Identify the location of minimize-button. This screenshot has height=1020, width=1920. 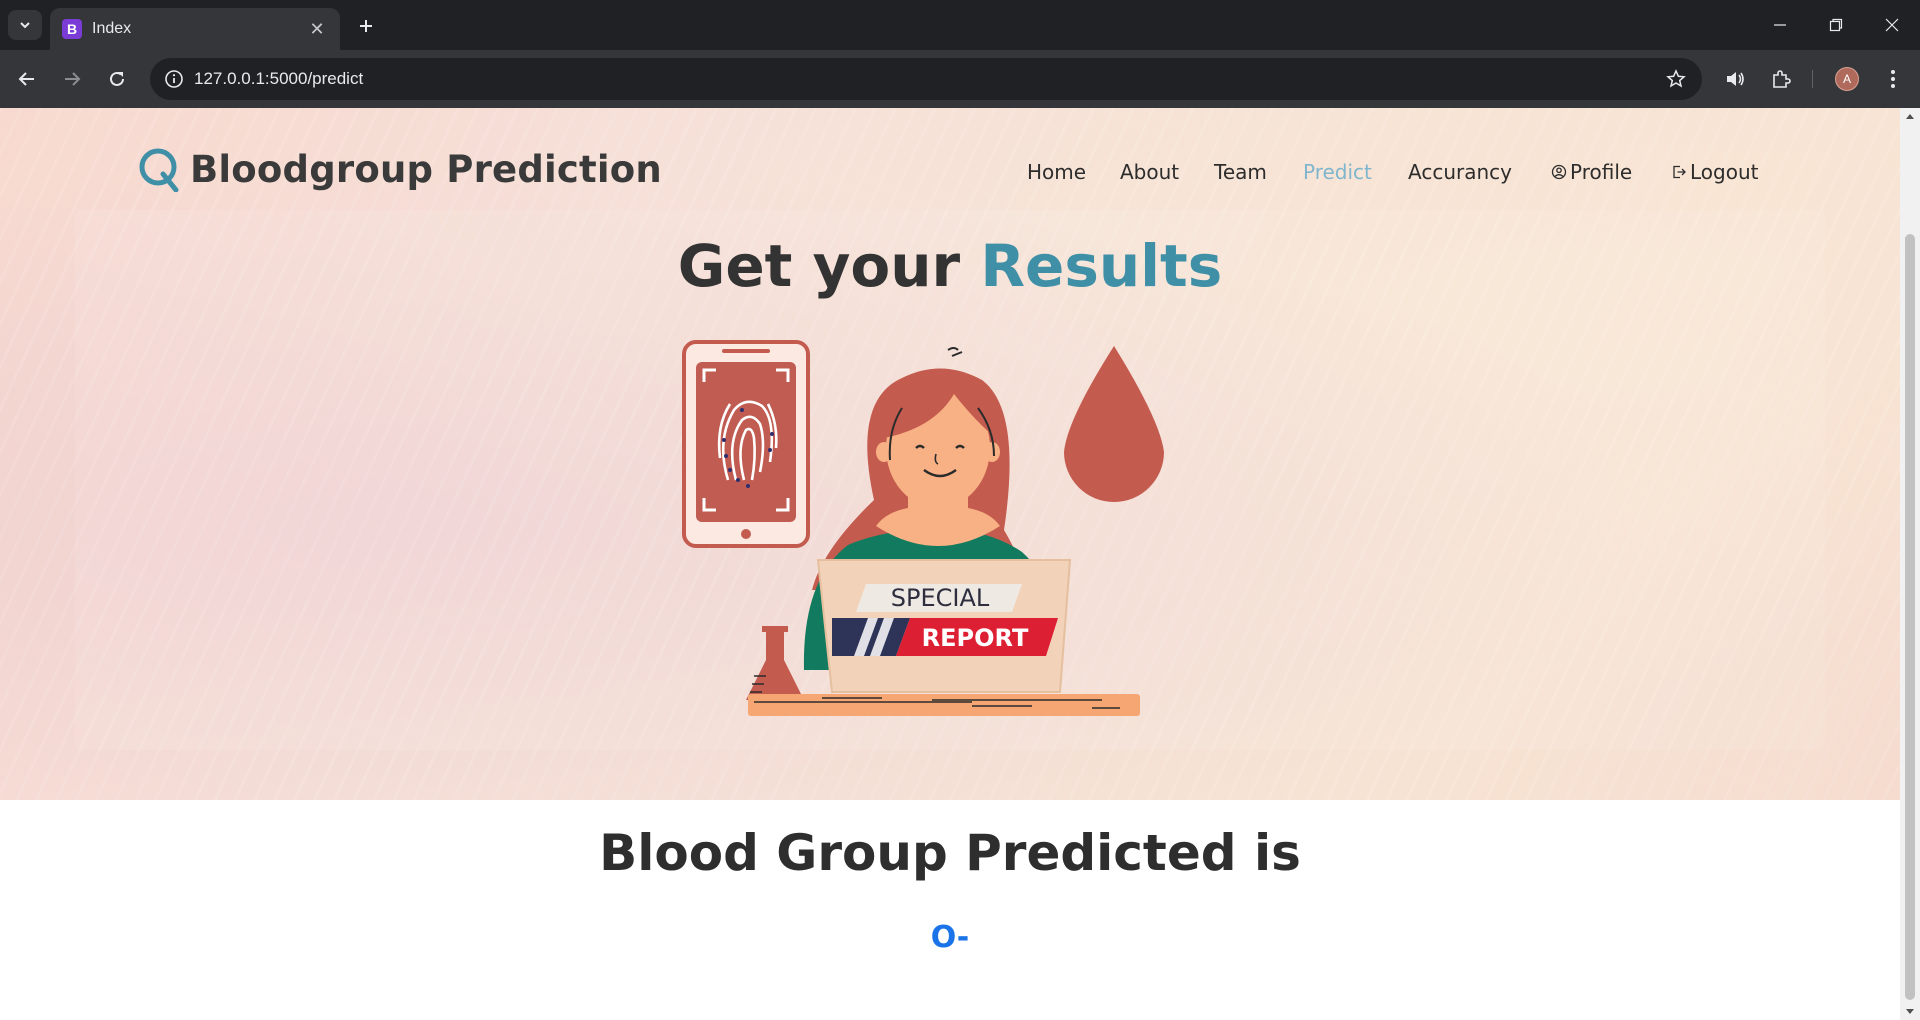
(1780, 25).